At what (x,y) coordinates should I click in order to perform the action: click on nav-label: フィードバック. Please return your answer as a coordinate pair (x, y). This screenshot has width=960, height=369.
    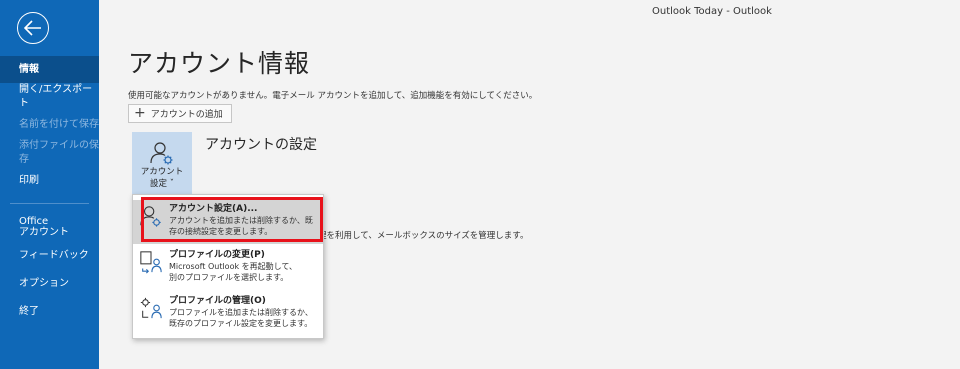
    Looking at the image, I should click on (54, 255).